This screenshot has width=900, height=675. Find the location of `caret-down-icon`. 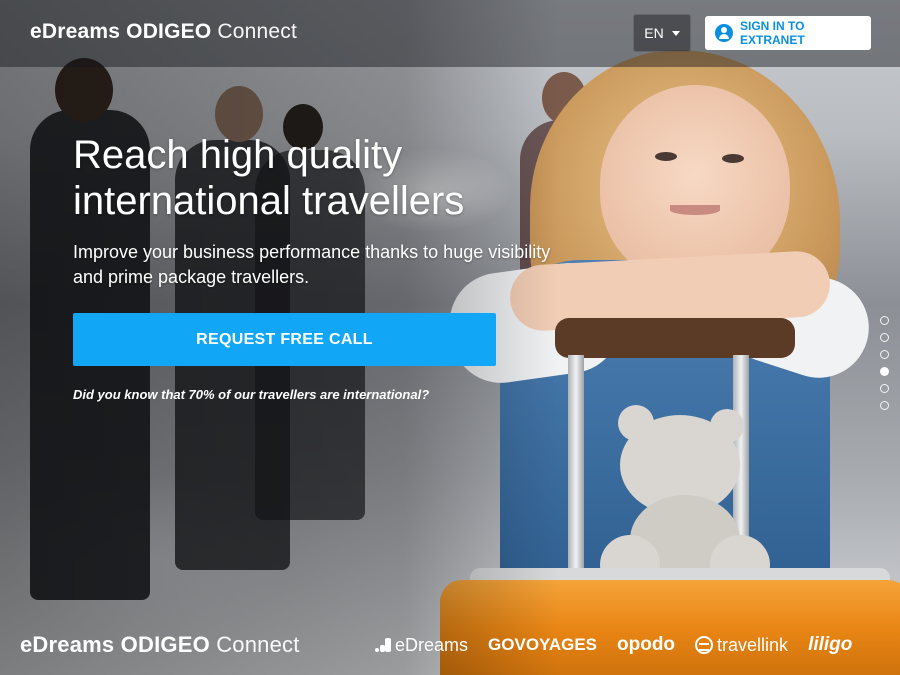

caret-down-icon is located at coordinates (675, 33).